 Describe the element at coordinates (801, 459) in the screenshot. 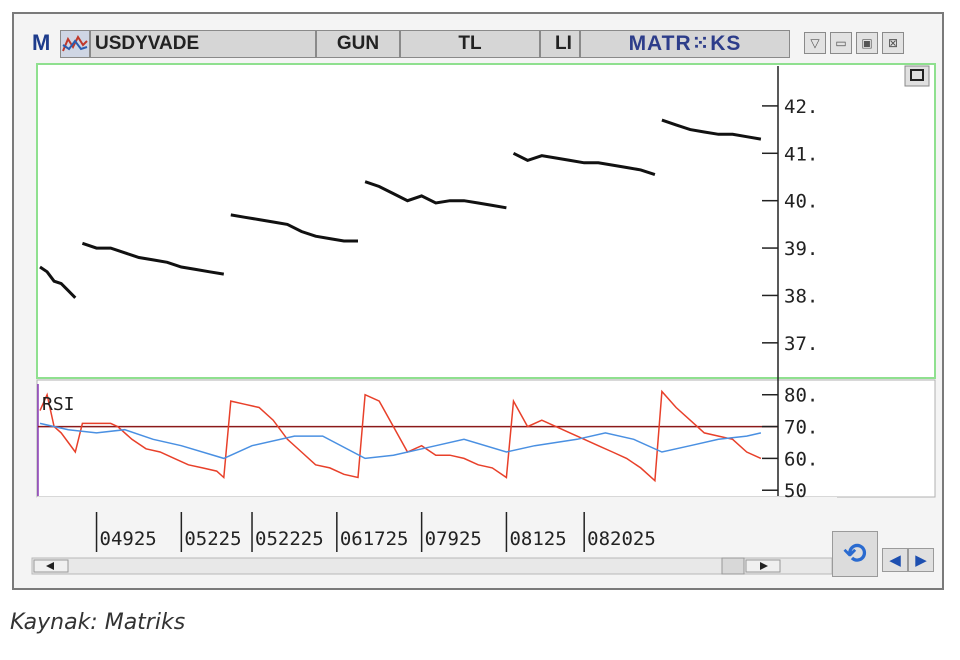

I see `rsi-tick-label: 60.` at that location.